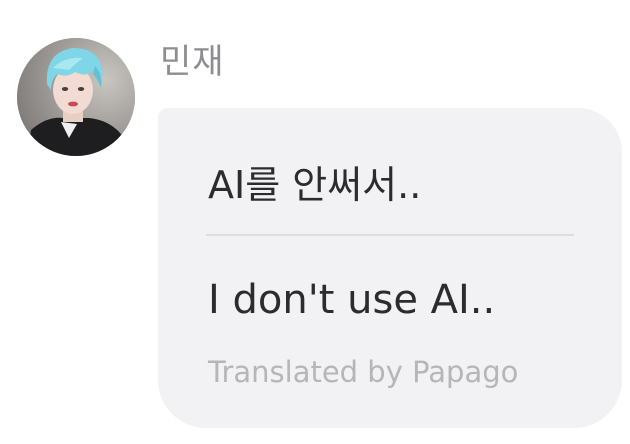  I want to click on avatar, so click(76, 97).